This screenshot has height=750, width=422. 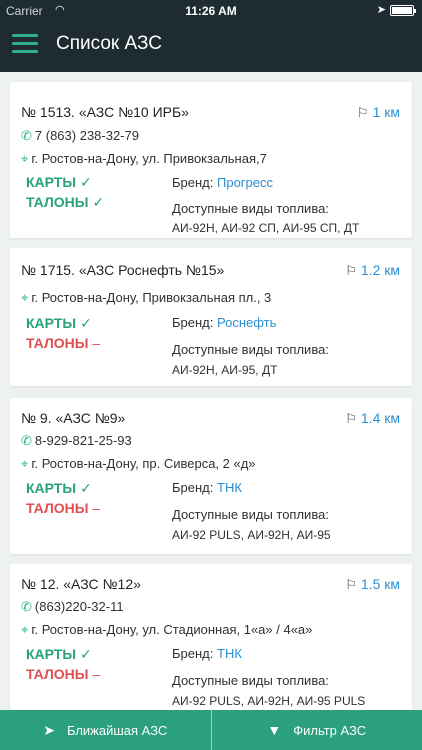 I want to click on brand-value: Прогресс, so click(x=245, y=182).